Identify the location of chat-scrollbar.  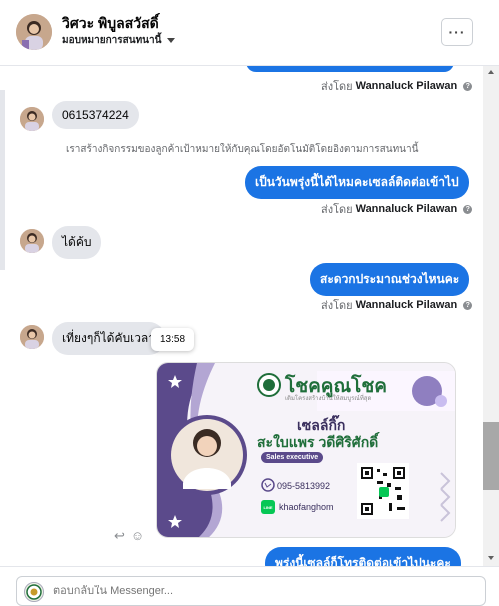
(491, 316).